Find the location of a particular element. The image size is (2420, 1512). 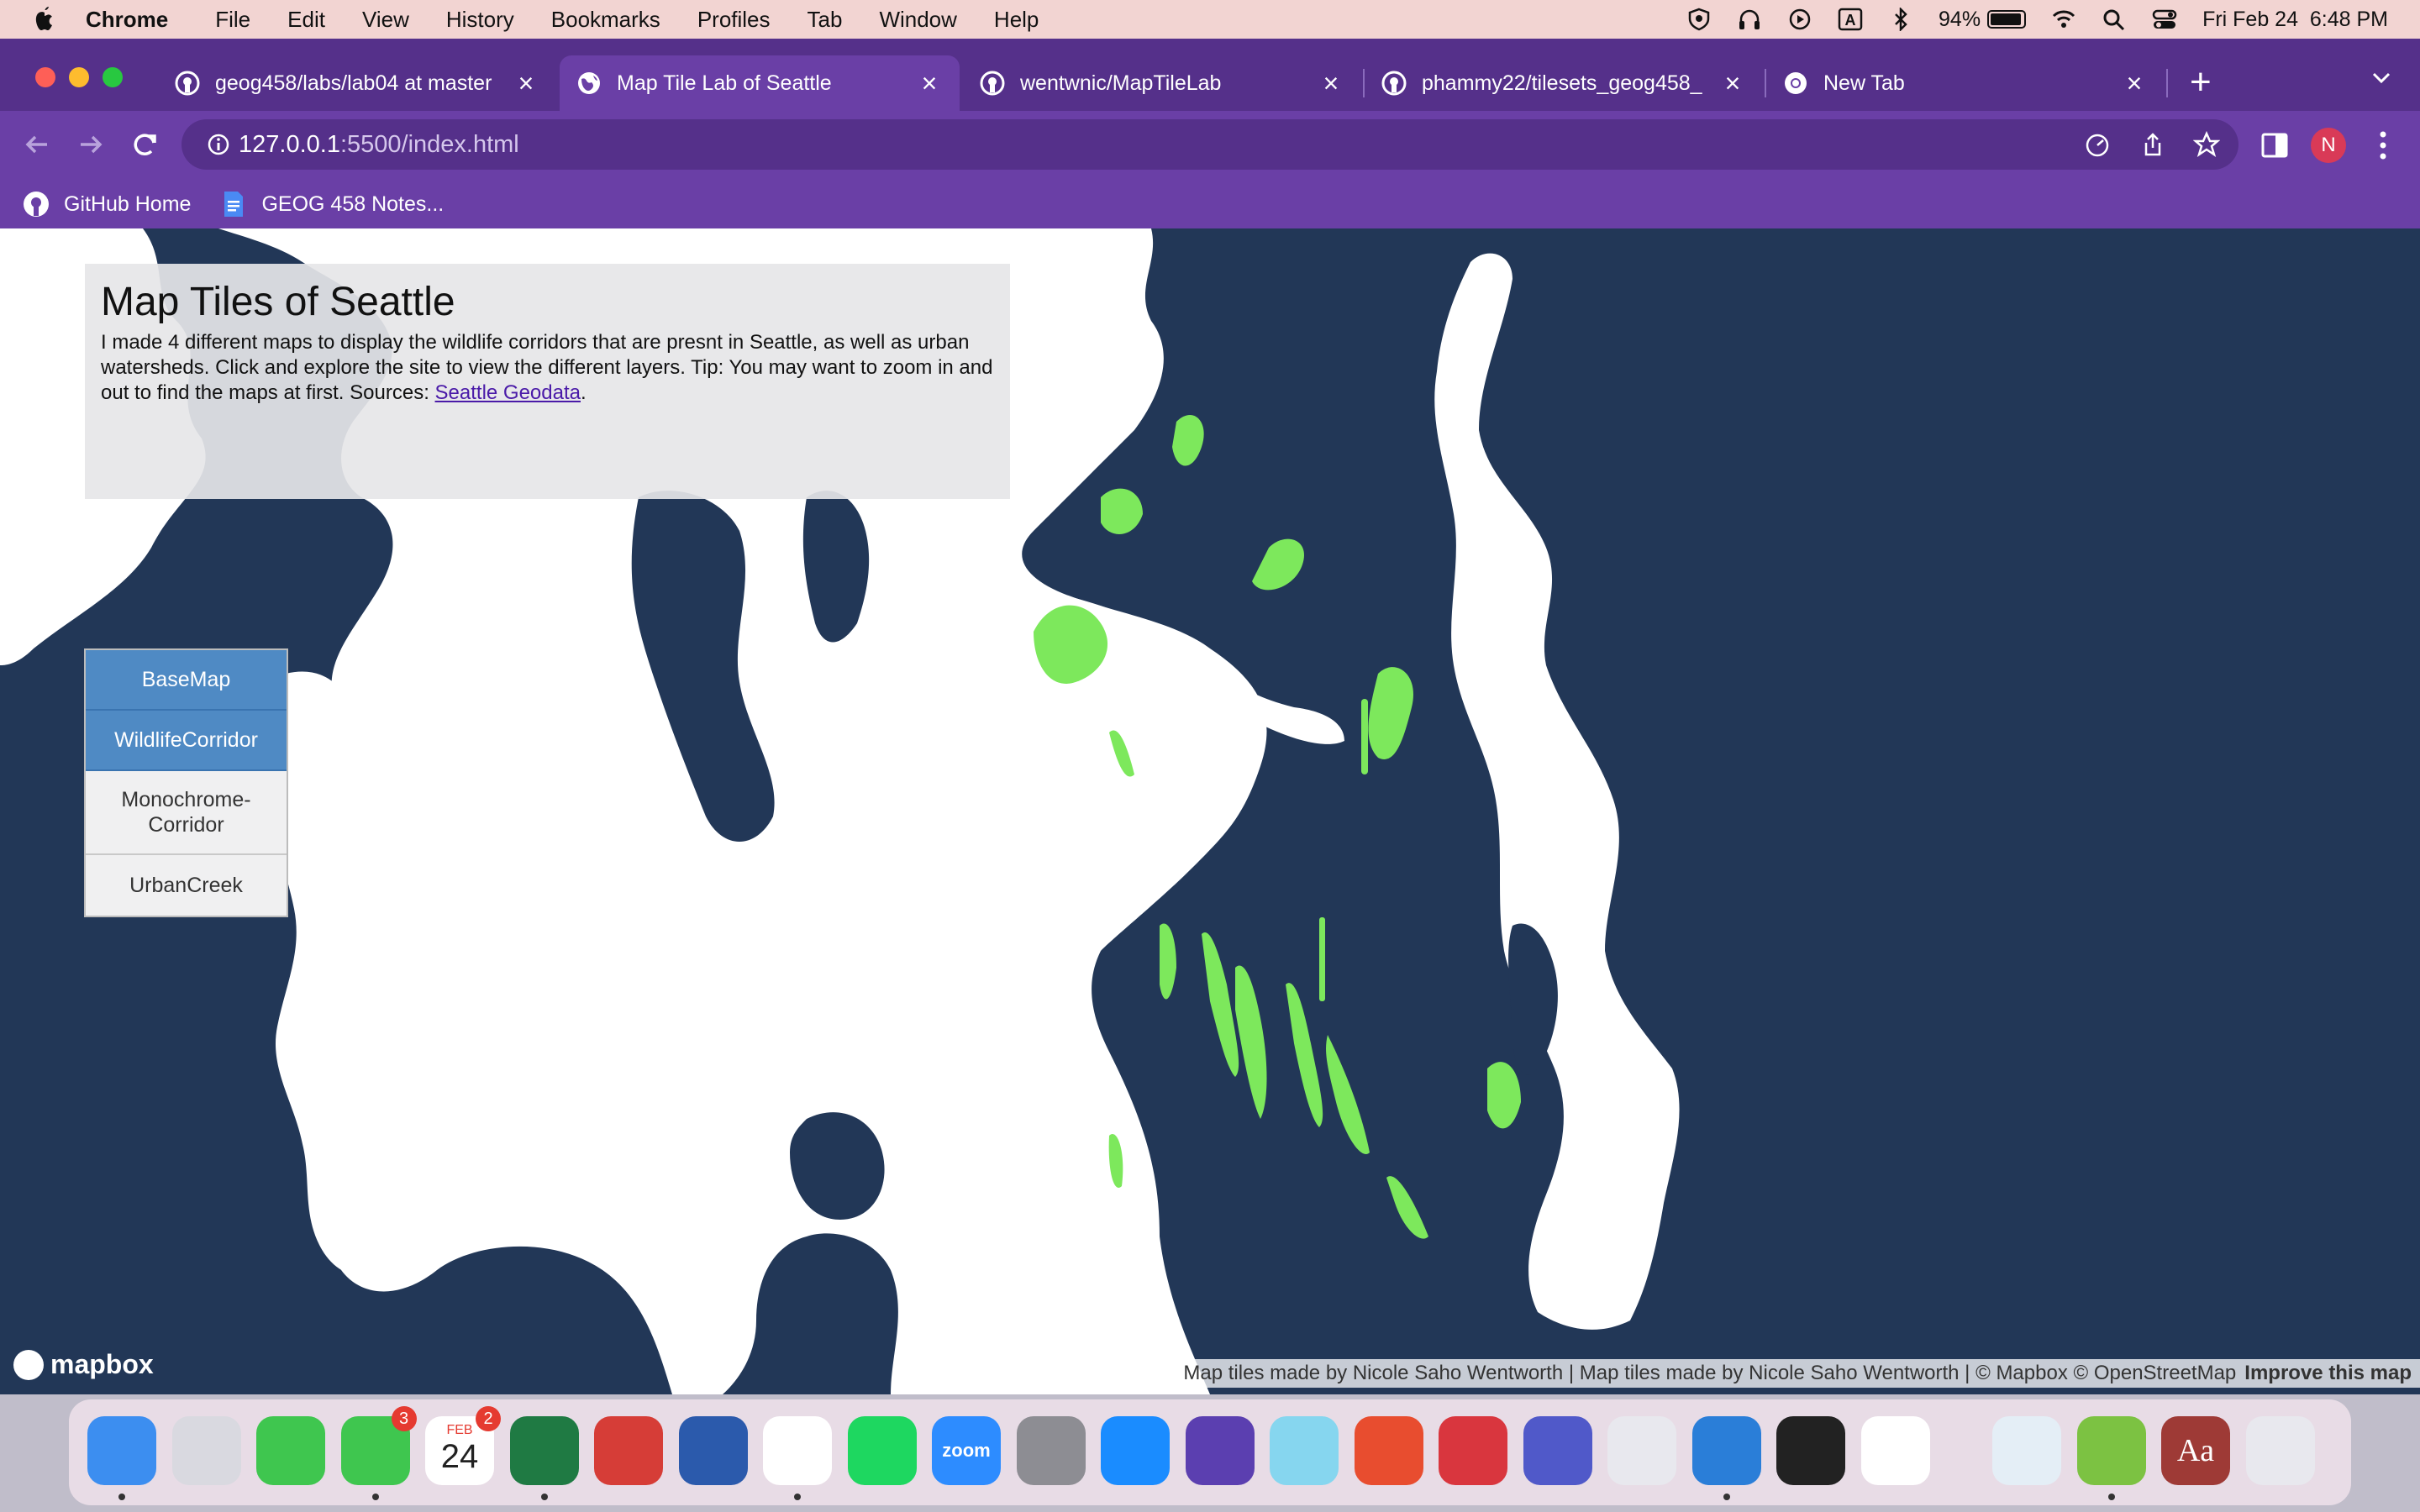

bookmark-github-home: GitHub Home is located at coordinates (107, 204).